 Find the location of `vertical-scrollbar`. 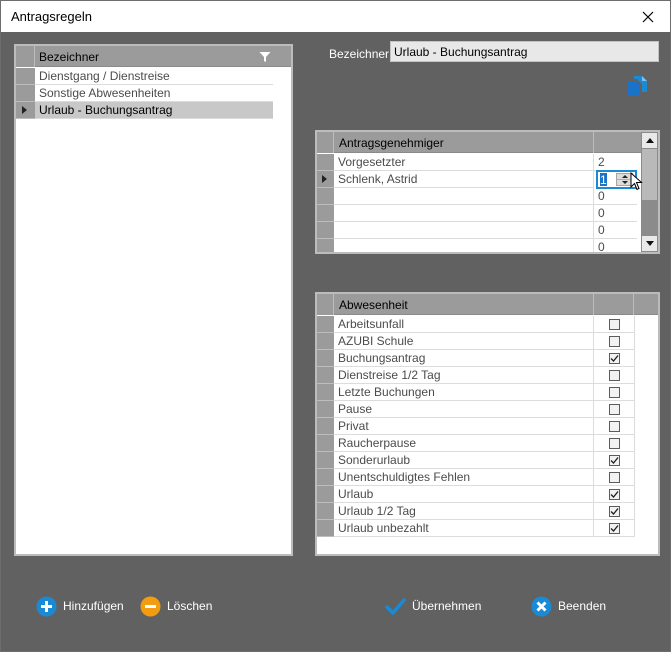

vertical-scrollbar is located at coordinates (649, 192).